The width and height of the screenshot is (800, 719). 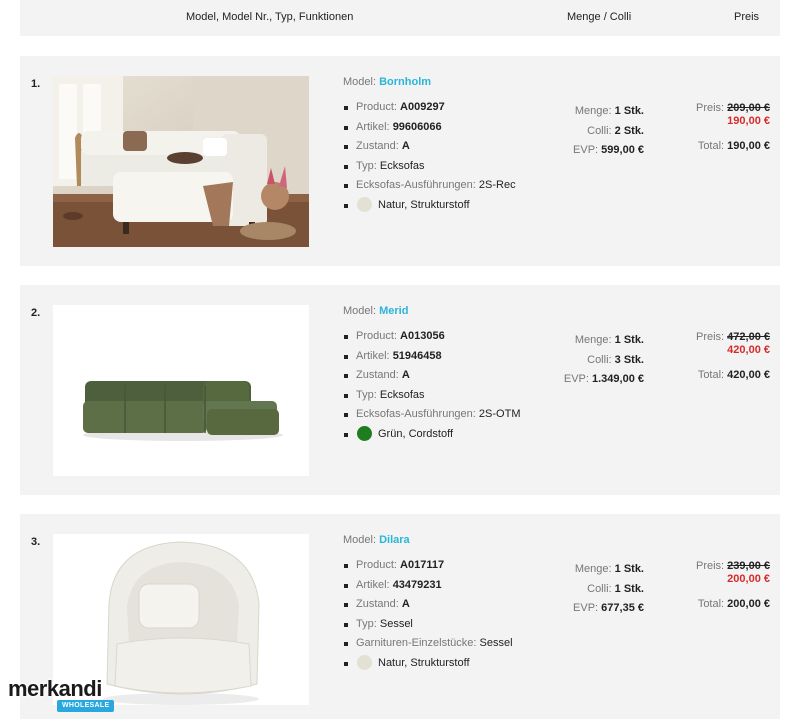 I want to click on colli: Colli: 1 Stk., so click(x=615, y=588).